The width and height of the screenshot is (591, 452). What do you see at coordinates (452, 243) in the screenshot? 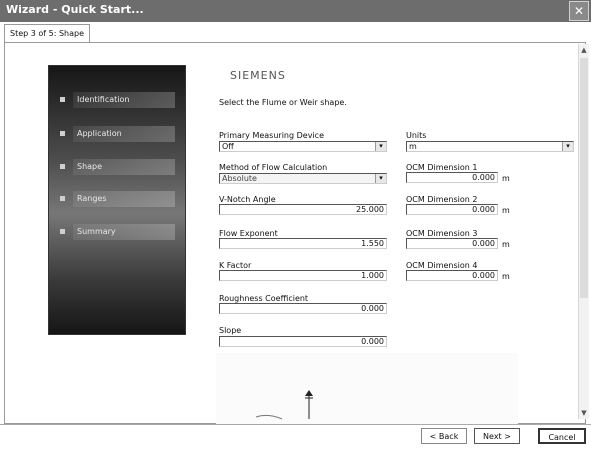
I see `ocm3-input: 0.000` at bounding box center [452, 243].